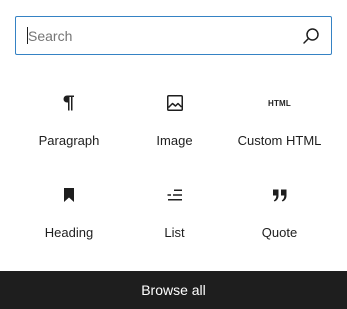  Describe the element at coordinates (174, 126) in the screenshot. I see `block-item-image: Image` at that location.